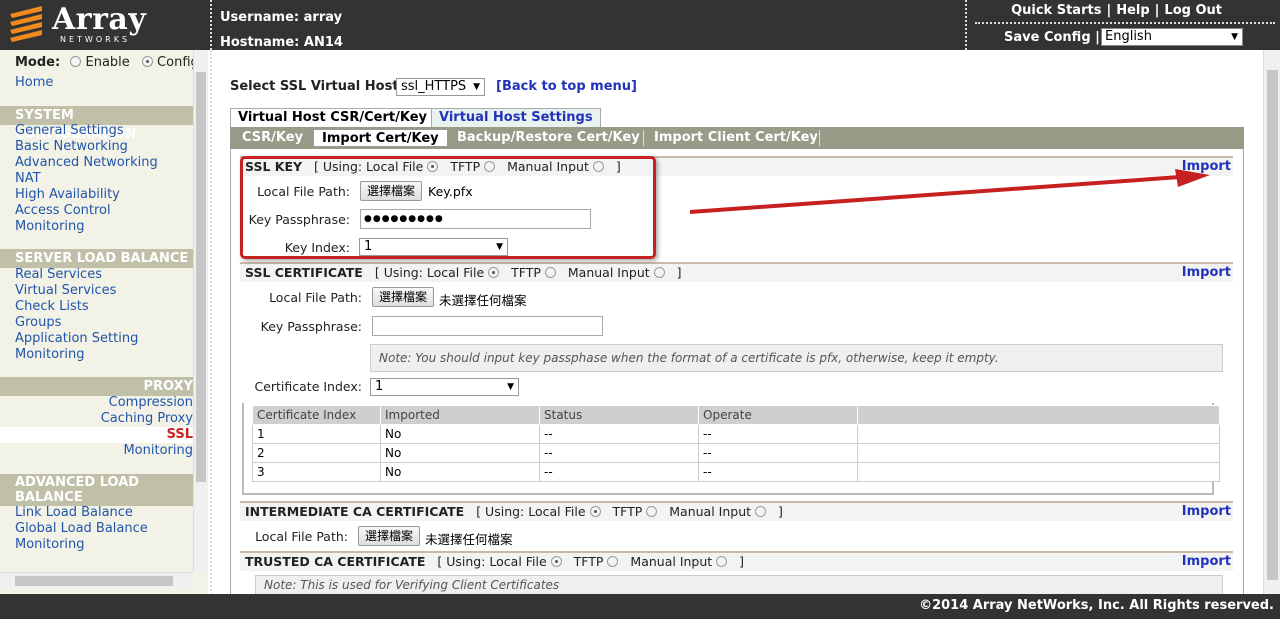 This screenshot has width=1280, height=619. Describe the element at coordinates (1132, 10) in the screenshot. I see `help-link: Help` at that location.